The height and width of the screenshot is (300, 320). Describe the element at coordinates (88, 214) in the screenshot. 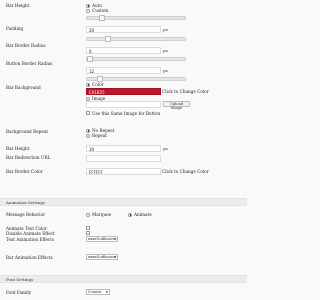

I see `marquee-radio` at that location.